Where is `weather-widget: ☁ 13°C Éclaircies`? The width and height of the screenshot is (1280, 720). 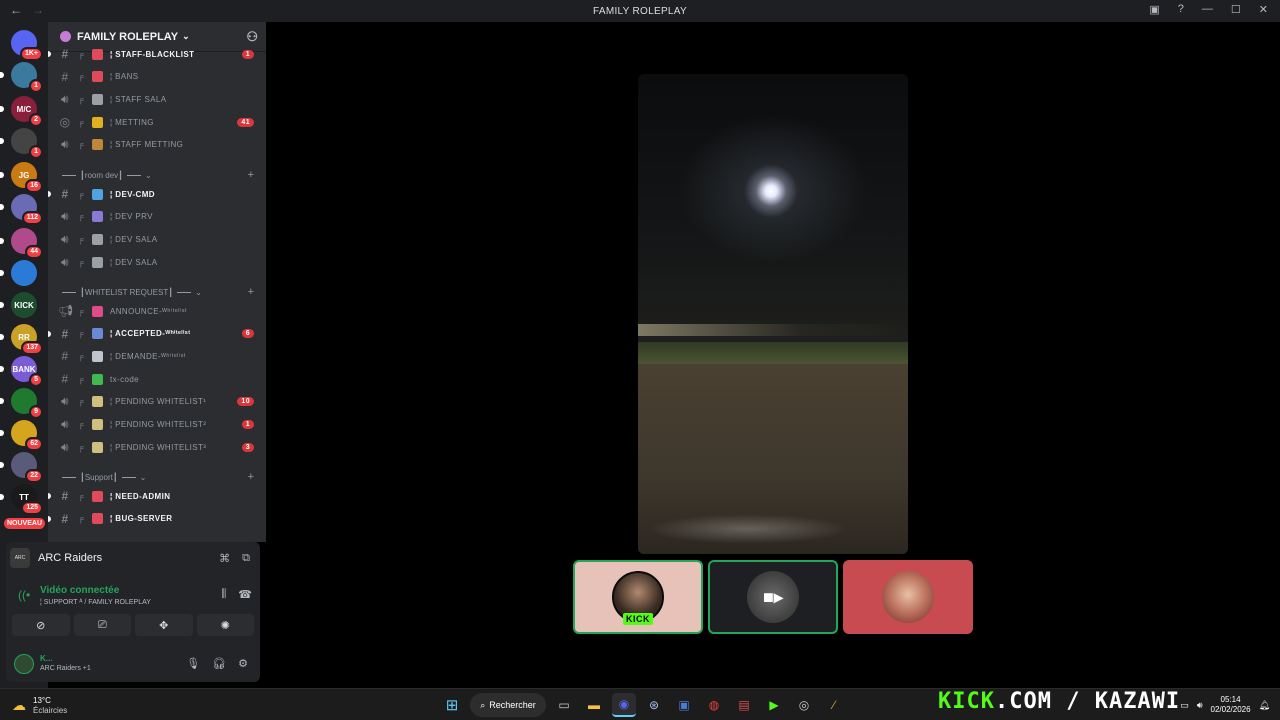 weather-widget: ☁ 13°C Éclaircies is located at coordinates (52, 705).